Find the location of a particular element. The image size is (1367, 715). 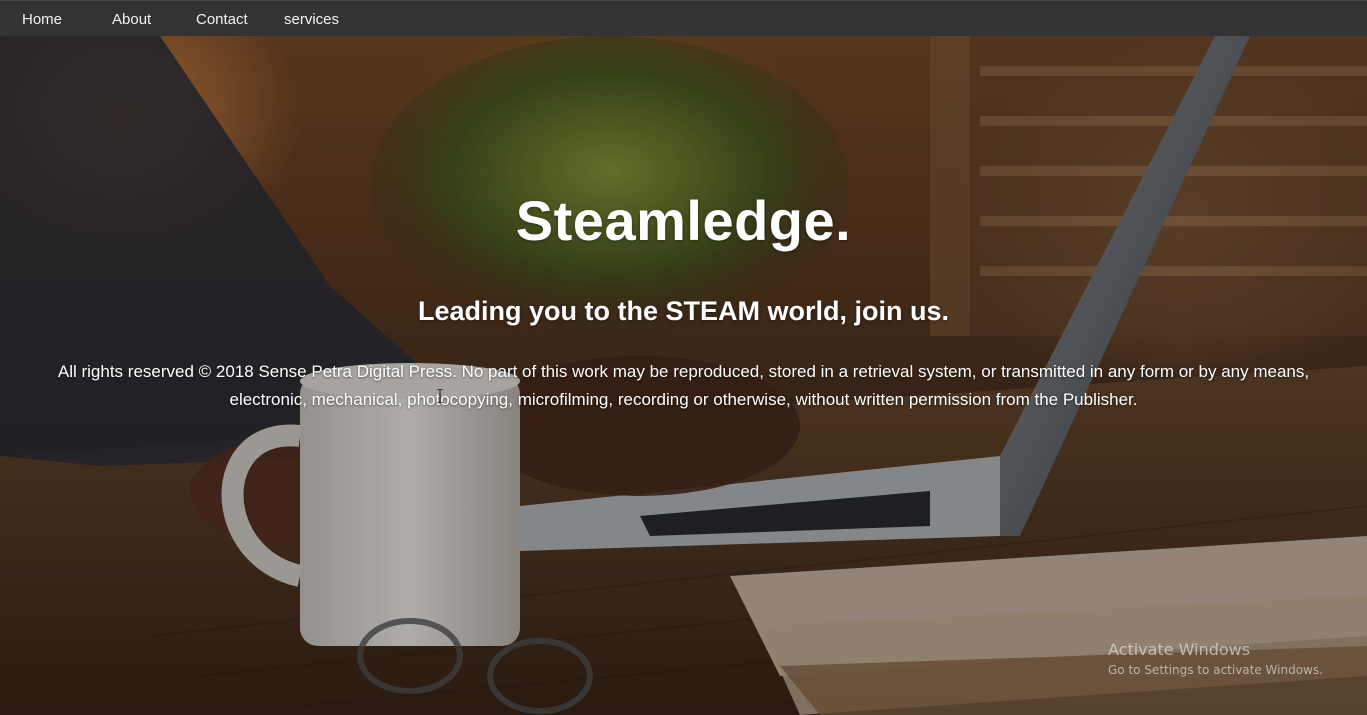

text-cursor-icon is located at coordinates (440, 396).